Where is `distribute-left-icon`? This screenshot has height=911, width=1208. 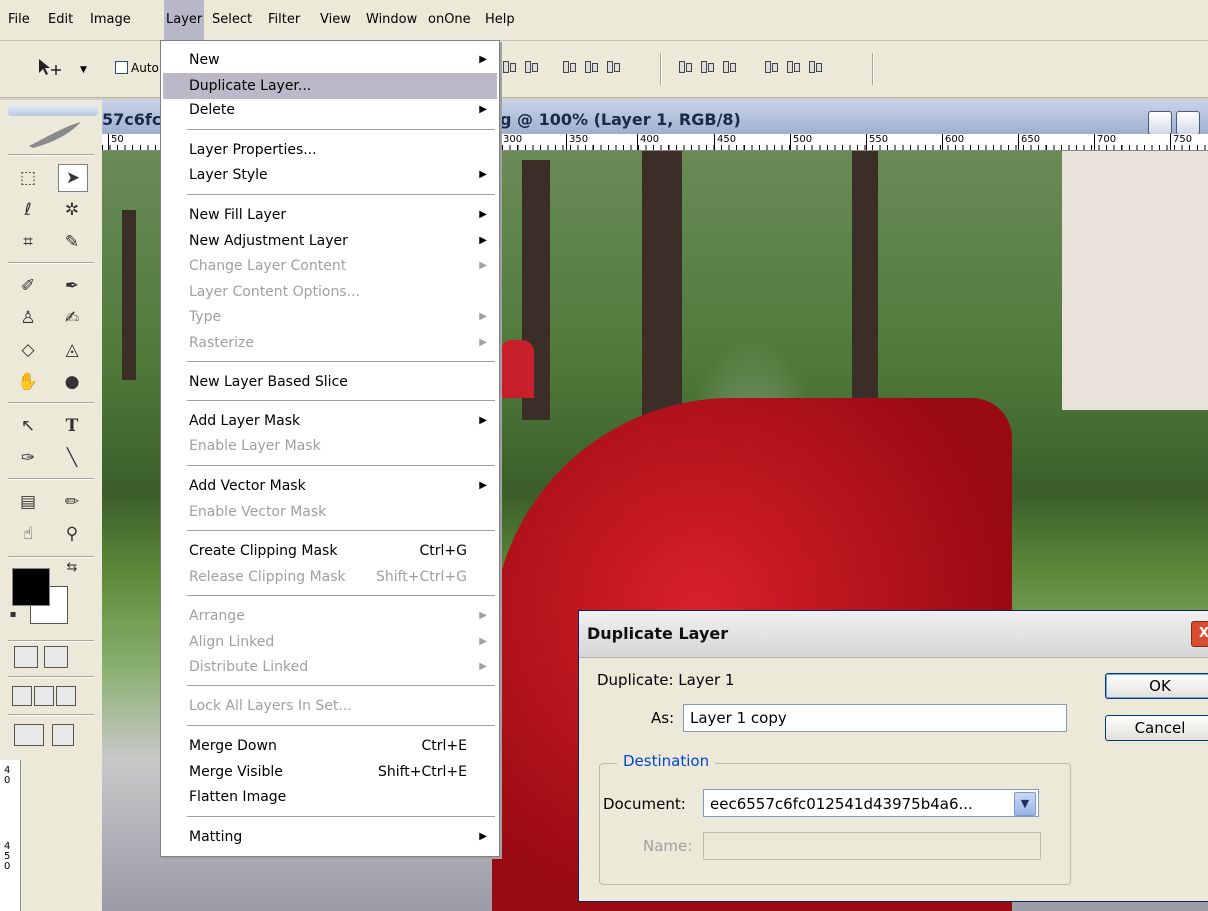
distribute-left-icon is located at coordinates (771, 66).